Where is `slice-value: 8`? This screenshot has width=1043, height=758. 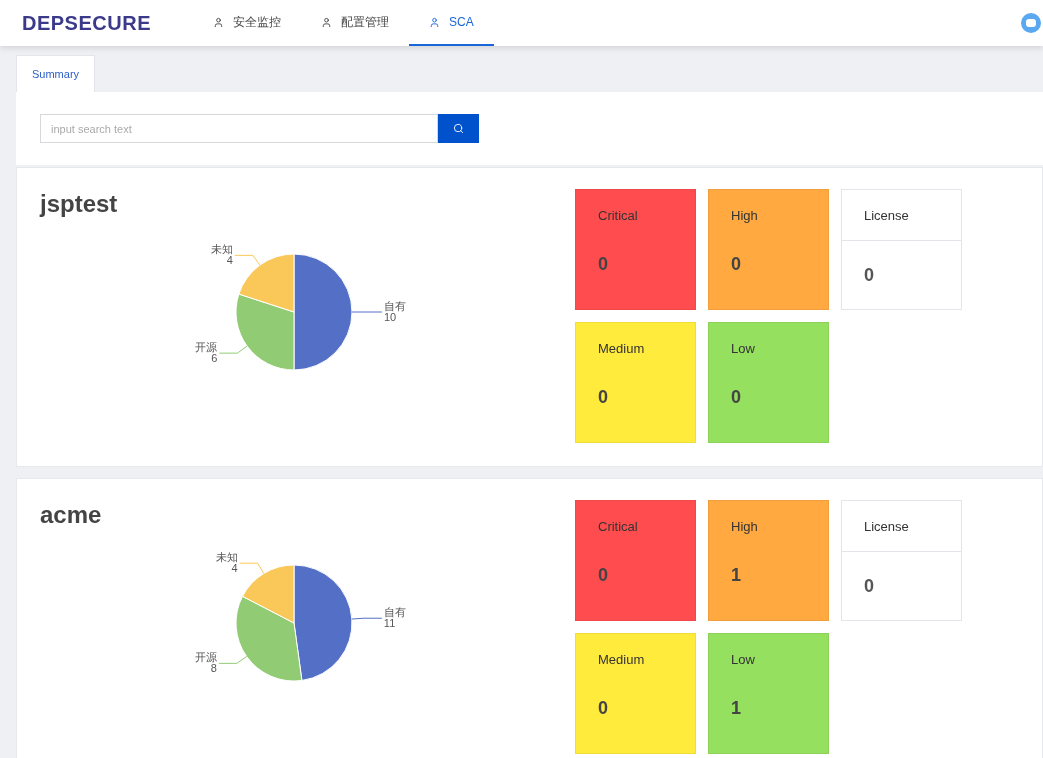
slice-value: 8 is located at coordinates (213, 668).